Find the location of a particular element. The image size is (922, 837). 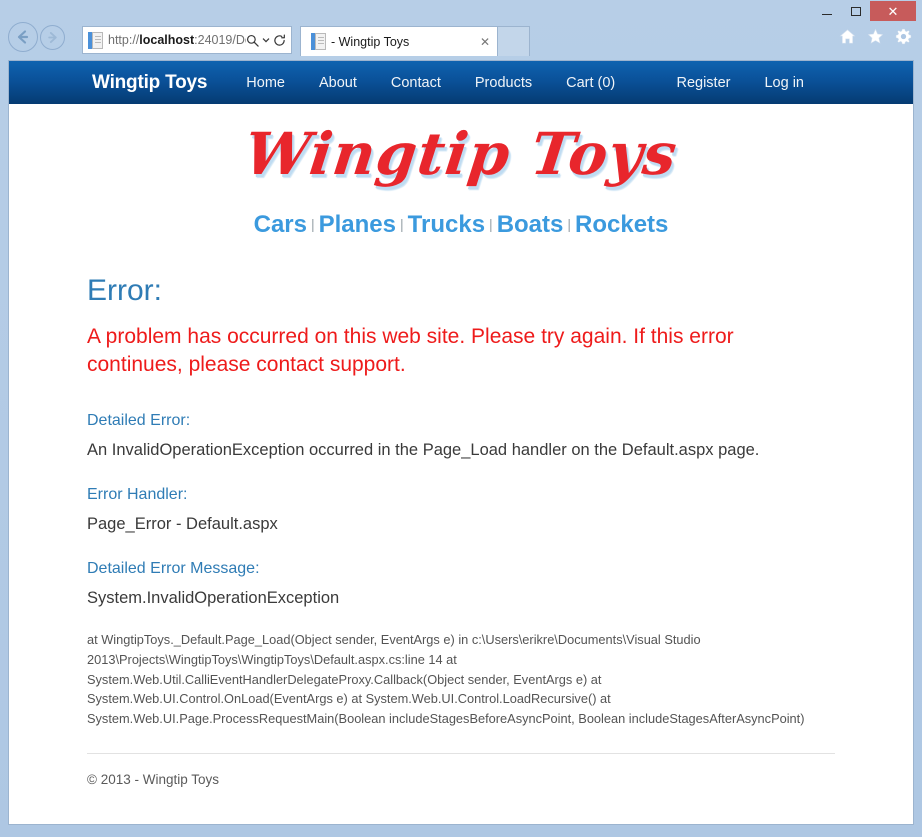

back-arrow-icon is located at coordinates (23, 37).